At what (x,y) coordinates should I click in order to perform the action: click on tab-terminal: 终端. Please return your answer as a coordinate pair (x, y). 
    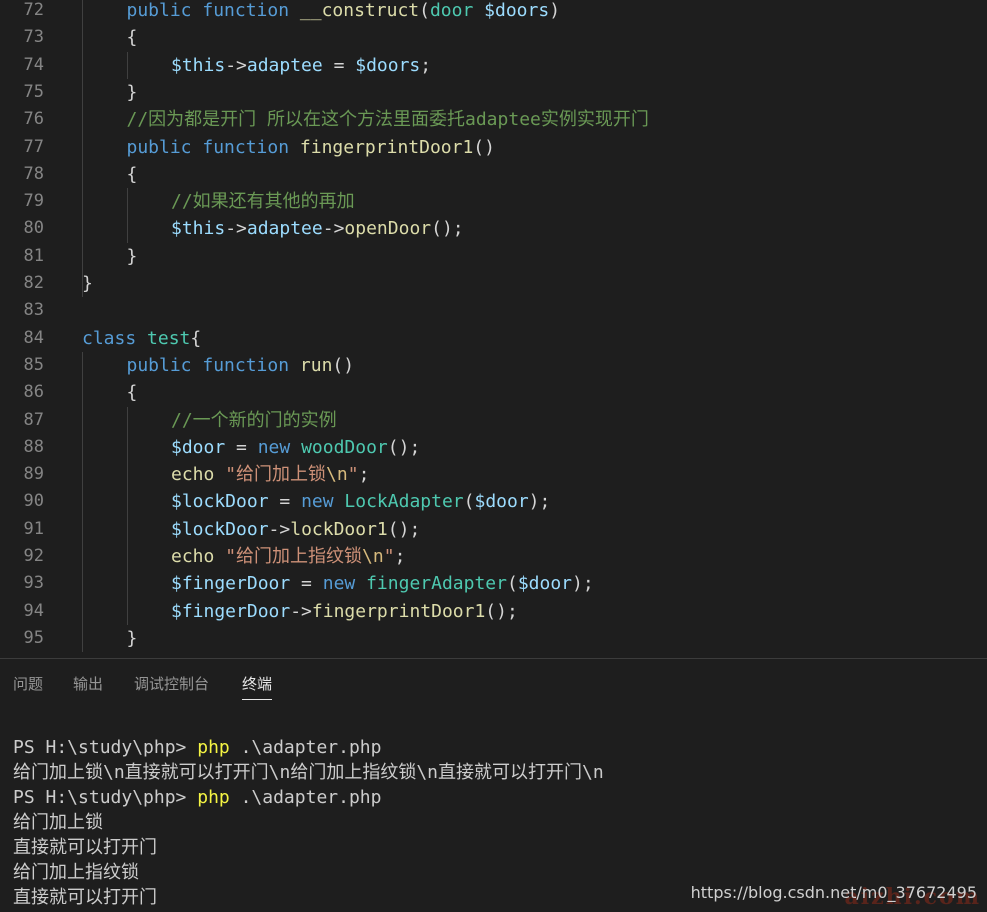
    Looking at the image, I should click on (257, 686).